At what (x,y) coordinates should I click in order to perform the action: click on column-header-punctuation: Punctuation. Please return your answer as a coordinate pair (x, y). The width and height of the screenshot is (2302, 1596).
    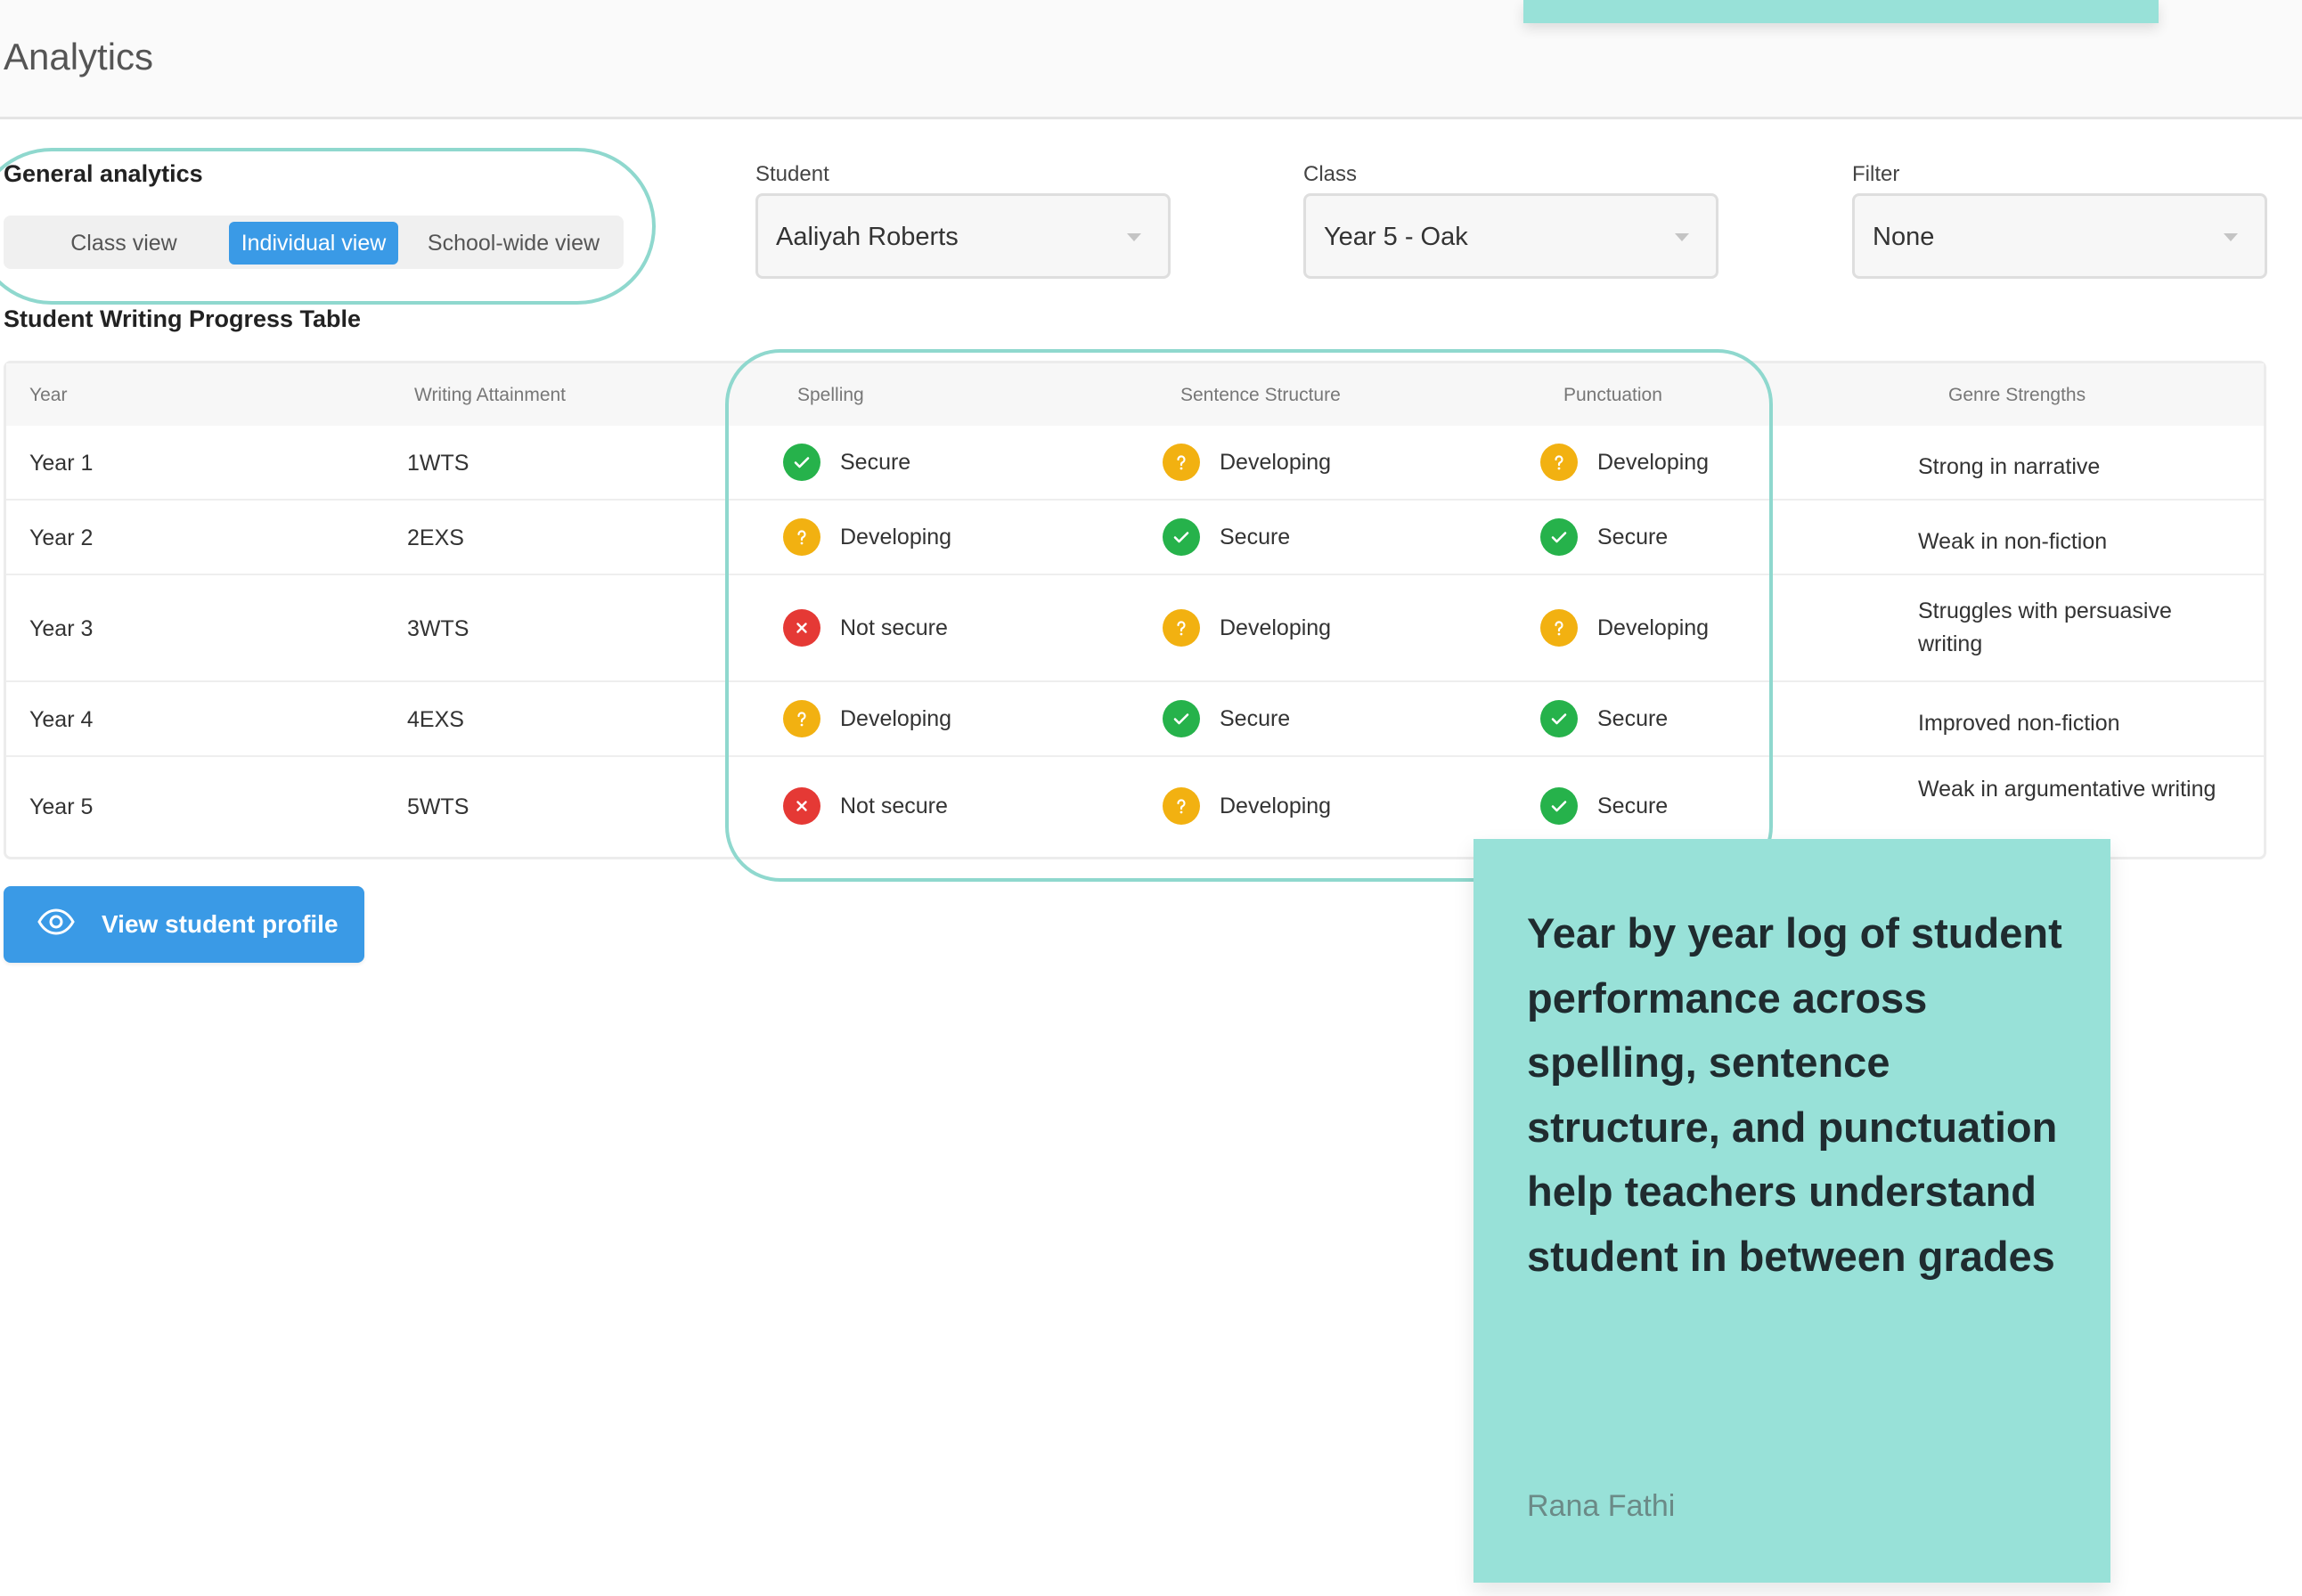
    Looking at the image, I should click on (1612, 395).